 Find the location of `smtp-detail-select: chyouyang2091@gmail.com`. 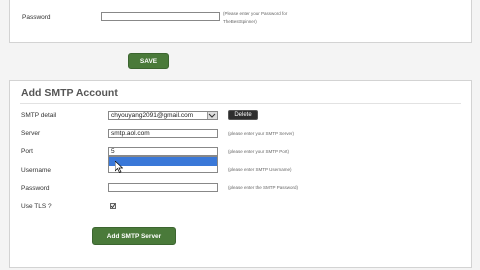

smtp-detail-select: chyouyang2091@gmail.com is located at coordinates (163, 115).